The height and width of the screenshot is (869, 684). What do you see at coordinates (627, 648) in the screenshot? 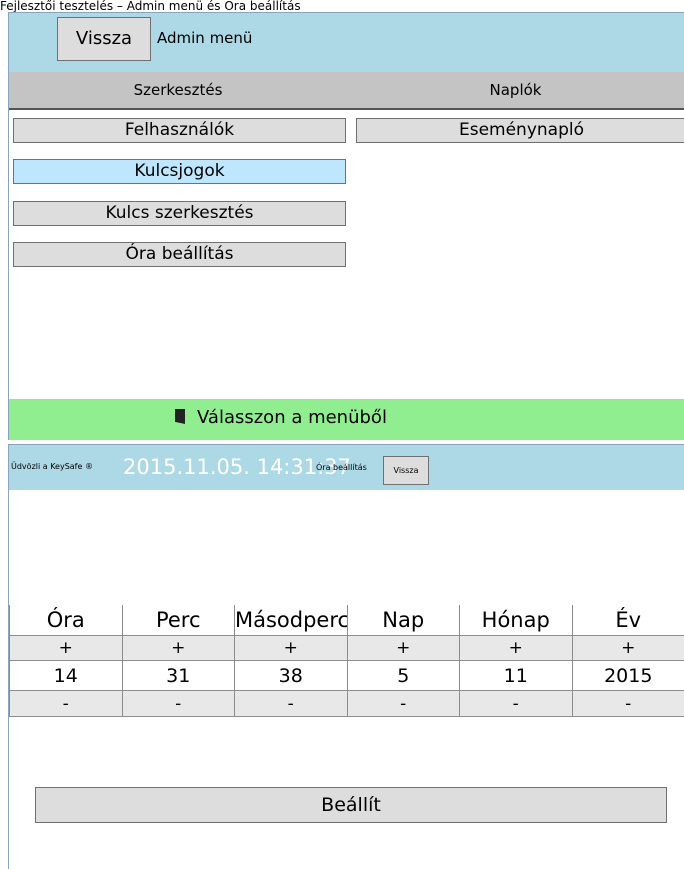
I see `increment-ev-button: +` at bounding box center [627, 648].